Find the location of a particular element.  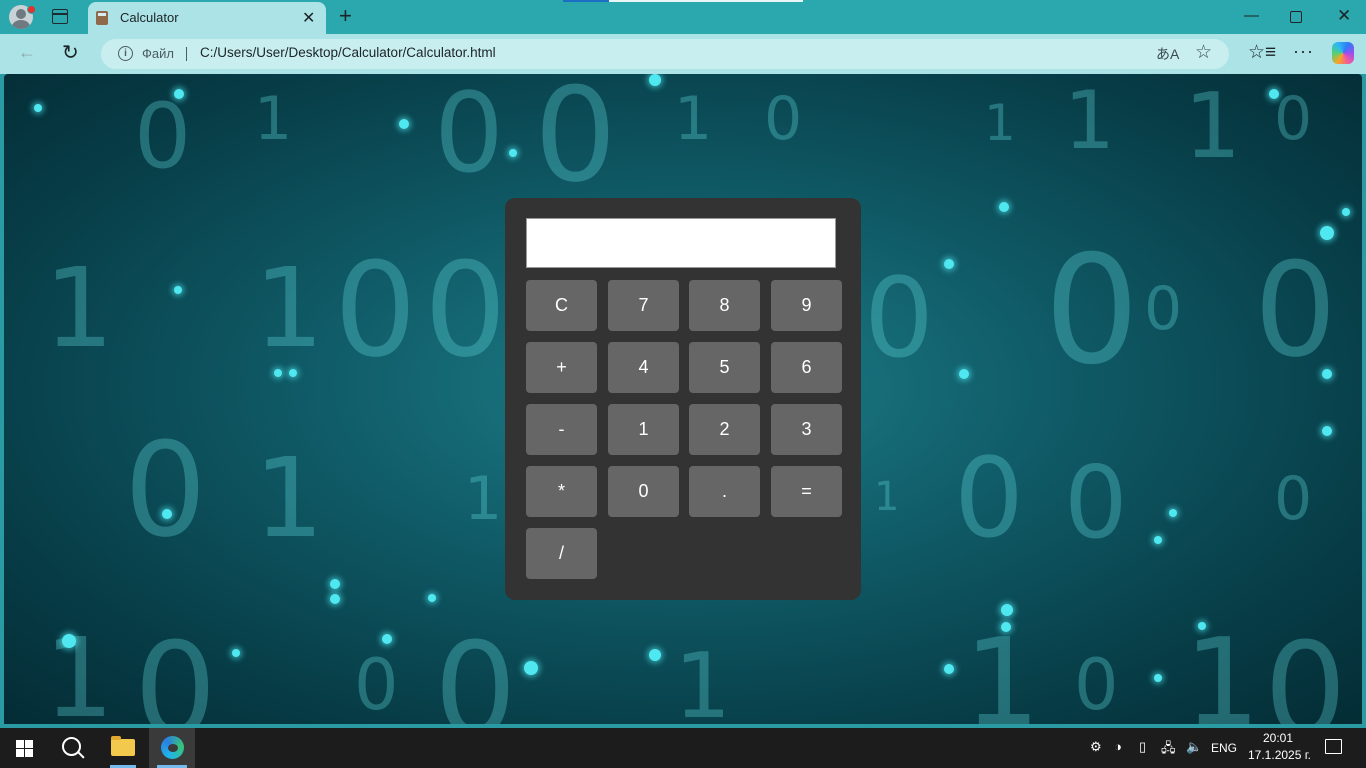

profile-notification-badge is located at coordinates (31, 9).